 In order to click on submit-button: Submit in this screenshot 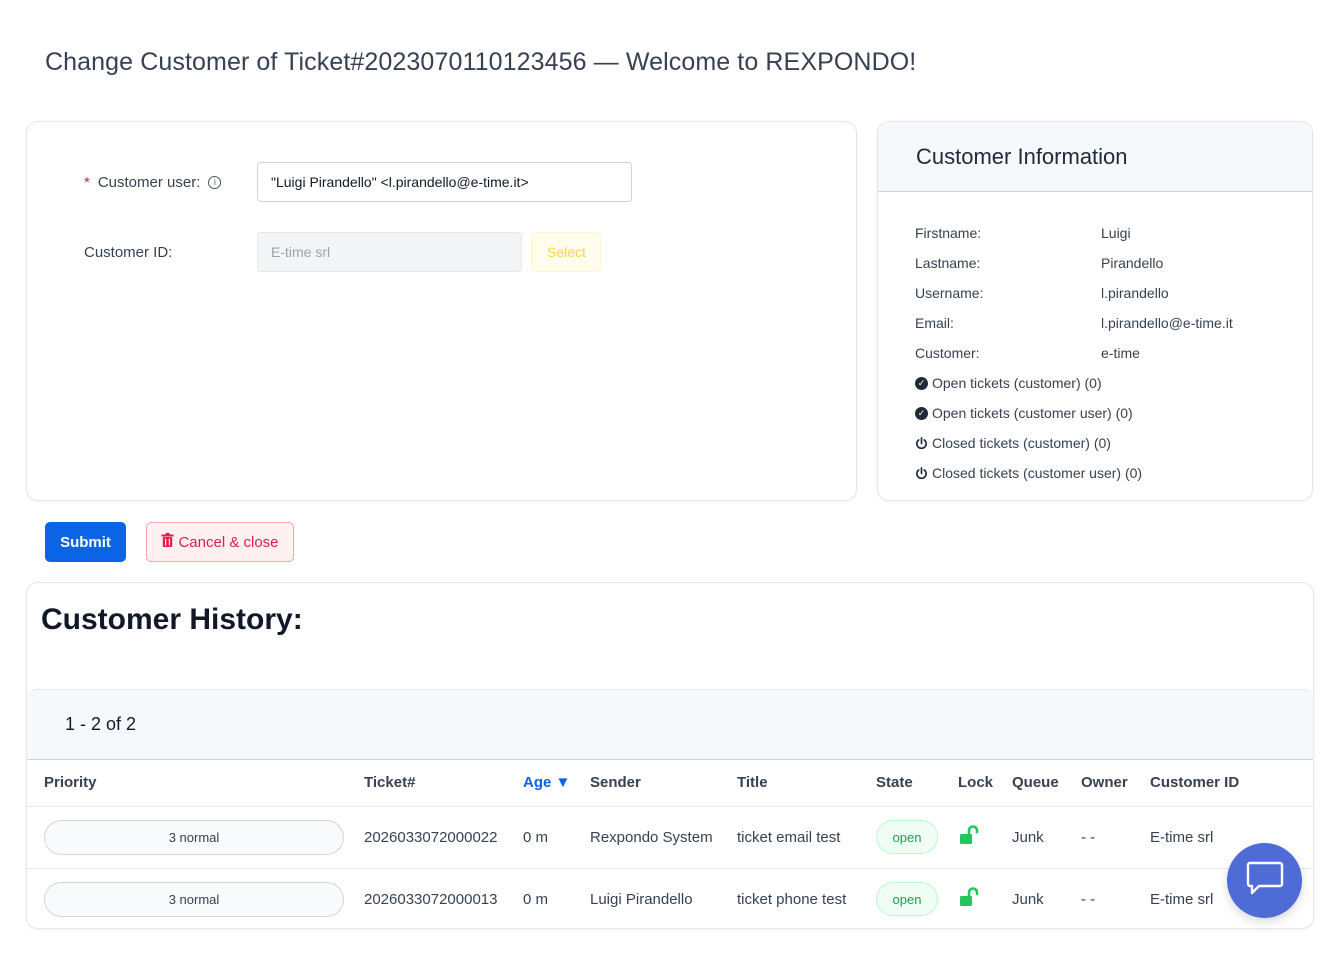, I will do `click(85, 542)`.